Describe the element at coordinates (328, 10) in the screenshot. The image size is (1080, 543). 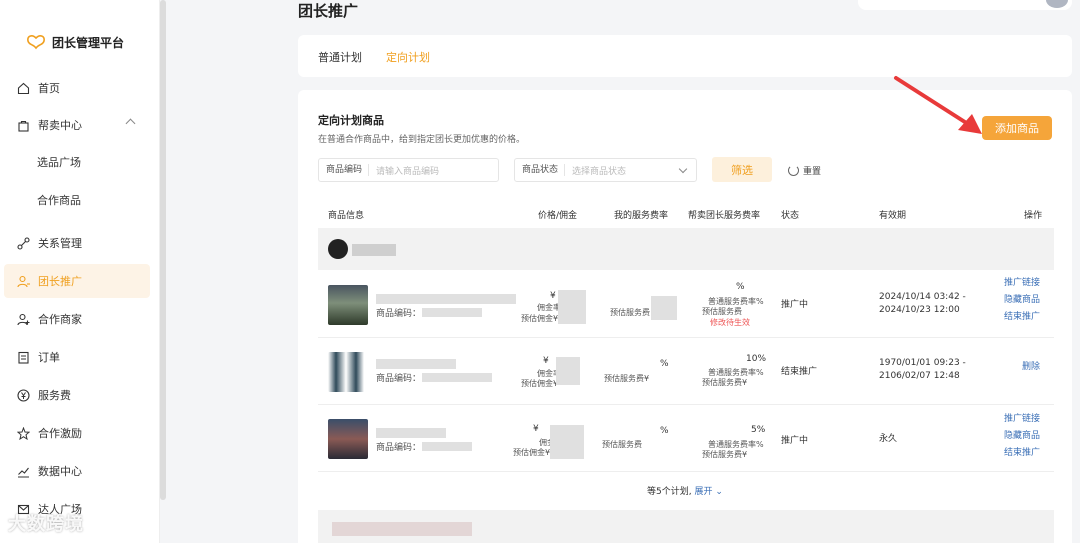
I see `page-title: 团长推广` at that location.